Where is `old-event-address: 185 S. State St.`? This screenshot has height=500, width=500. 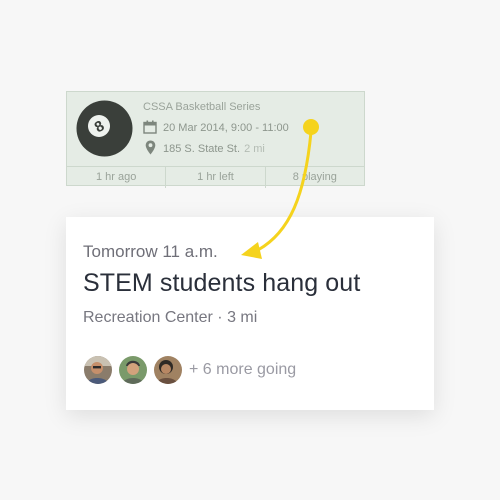
old-event-address: 185 S. State St. is located at coordinates (202, 149).